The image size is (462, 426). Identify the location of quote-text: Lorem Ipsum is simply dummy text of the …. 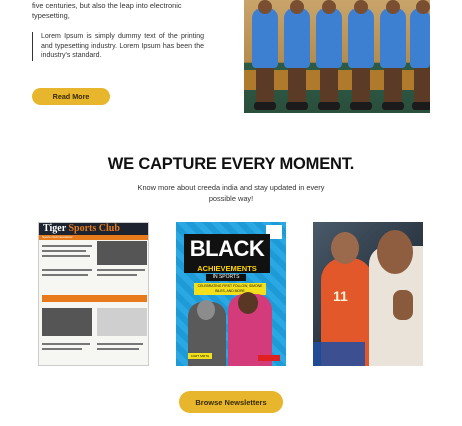
(118, 46).